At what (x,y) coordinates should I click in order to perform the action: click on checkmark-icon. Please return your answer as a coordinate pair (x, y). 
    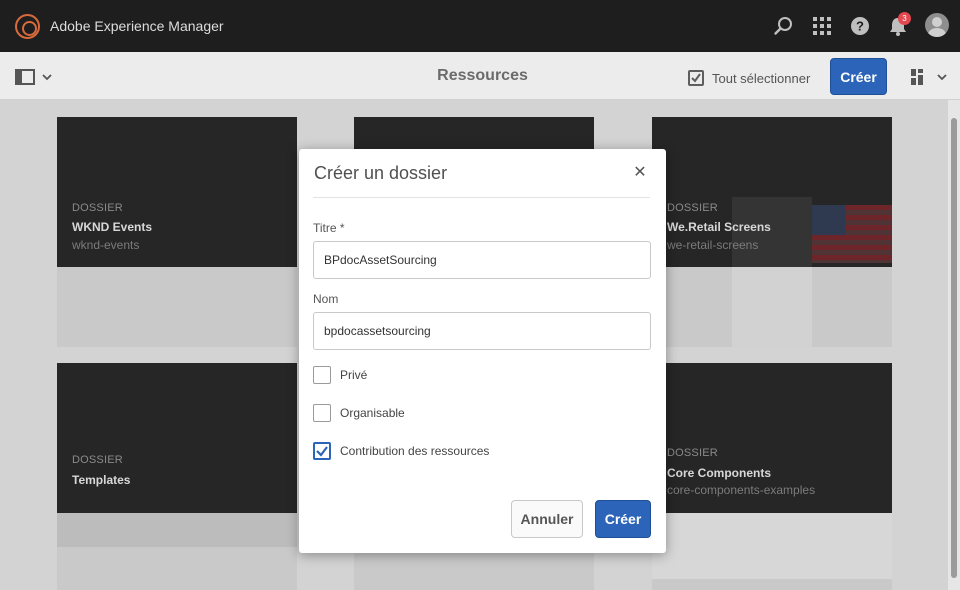
    Looking at the image, I should click on (322, 451).